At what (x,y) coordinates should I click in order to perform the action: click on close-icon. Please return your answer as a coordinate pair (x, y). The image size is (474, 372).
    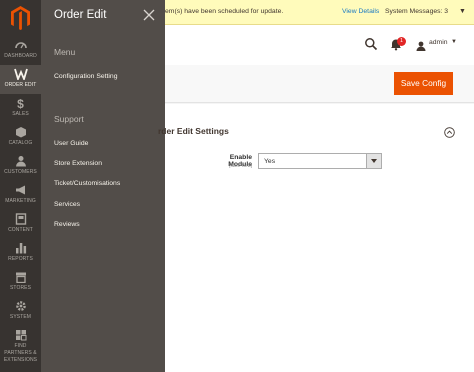
    Looking at the image, I should click on (149, 15).